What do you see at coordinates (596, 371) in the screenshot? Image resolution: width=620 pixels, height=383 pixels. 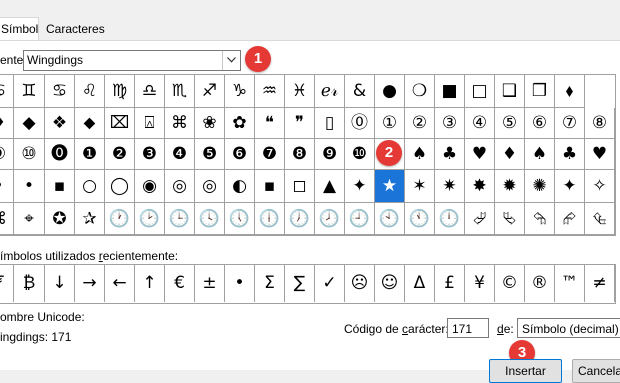 I see `cancel-button: Cancelar` at bounding box center [596, 371].